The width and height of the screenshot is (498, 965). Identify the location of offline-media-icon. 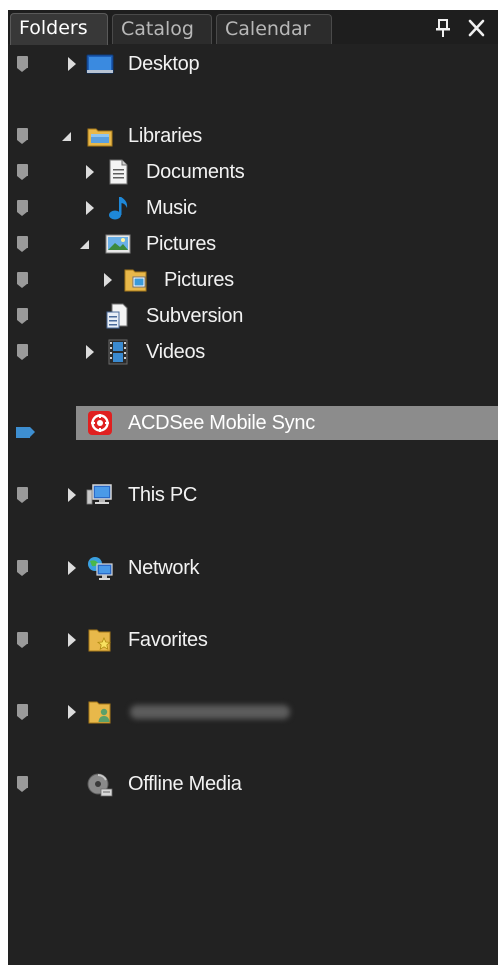
(100, 784).